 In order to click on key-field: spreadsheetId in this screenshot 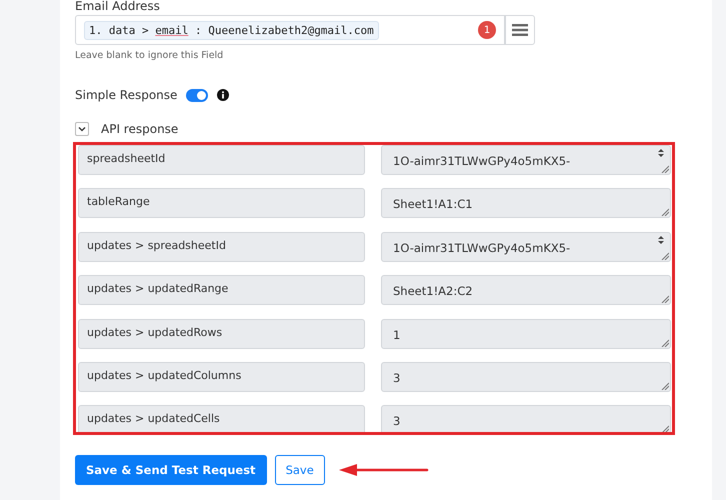, I will do `click(221, 160)`.